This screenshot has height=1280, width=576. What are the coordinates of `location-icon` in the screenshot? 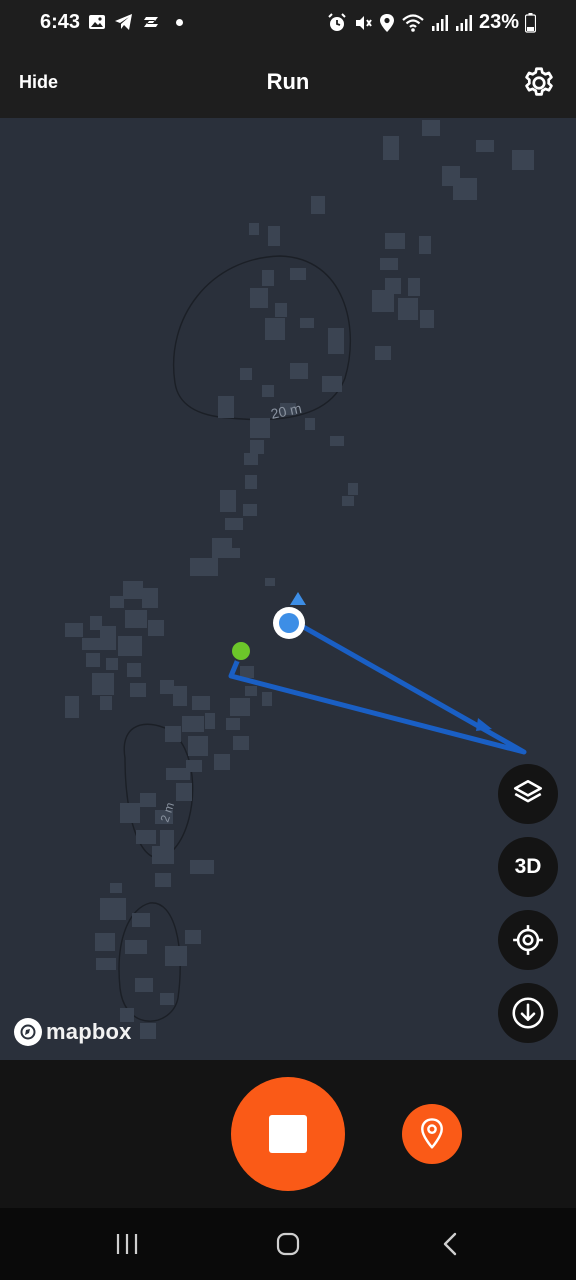 It's located at (386, 22).